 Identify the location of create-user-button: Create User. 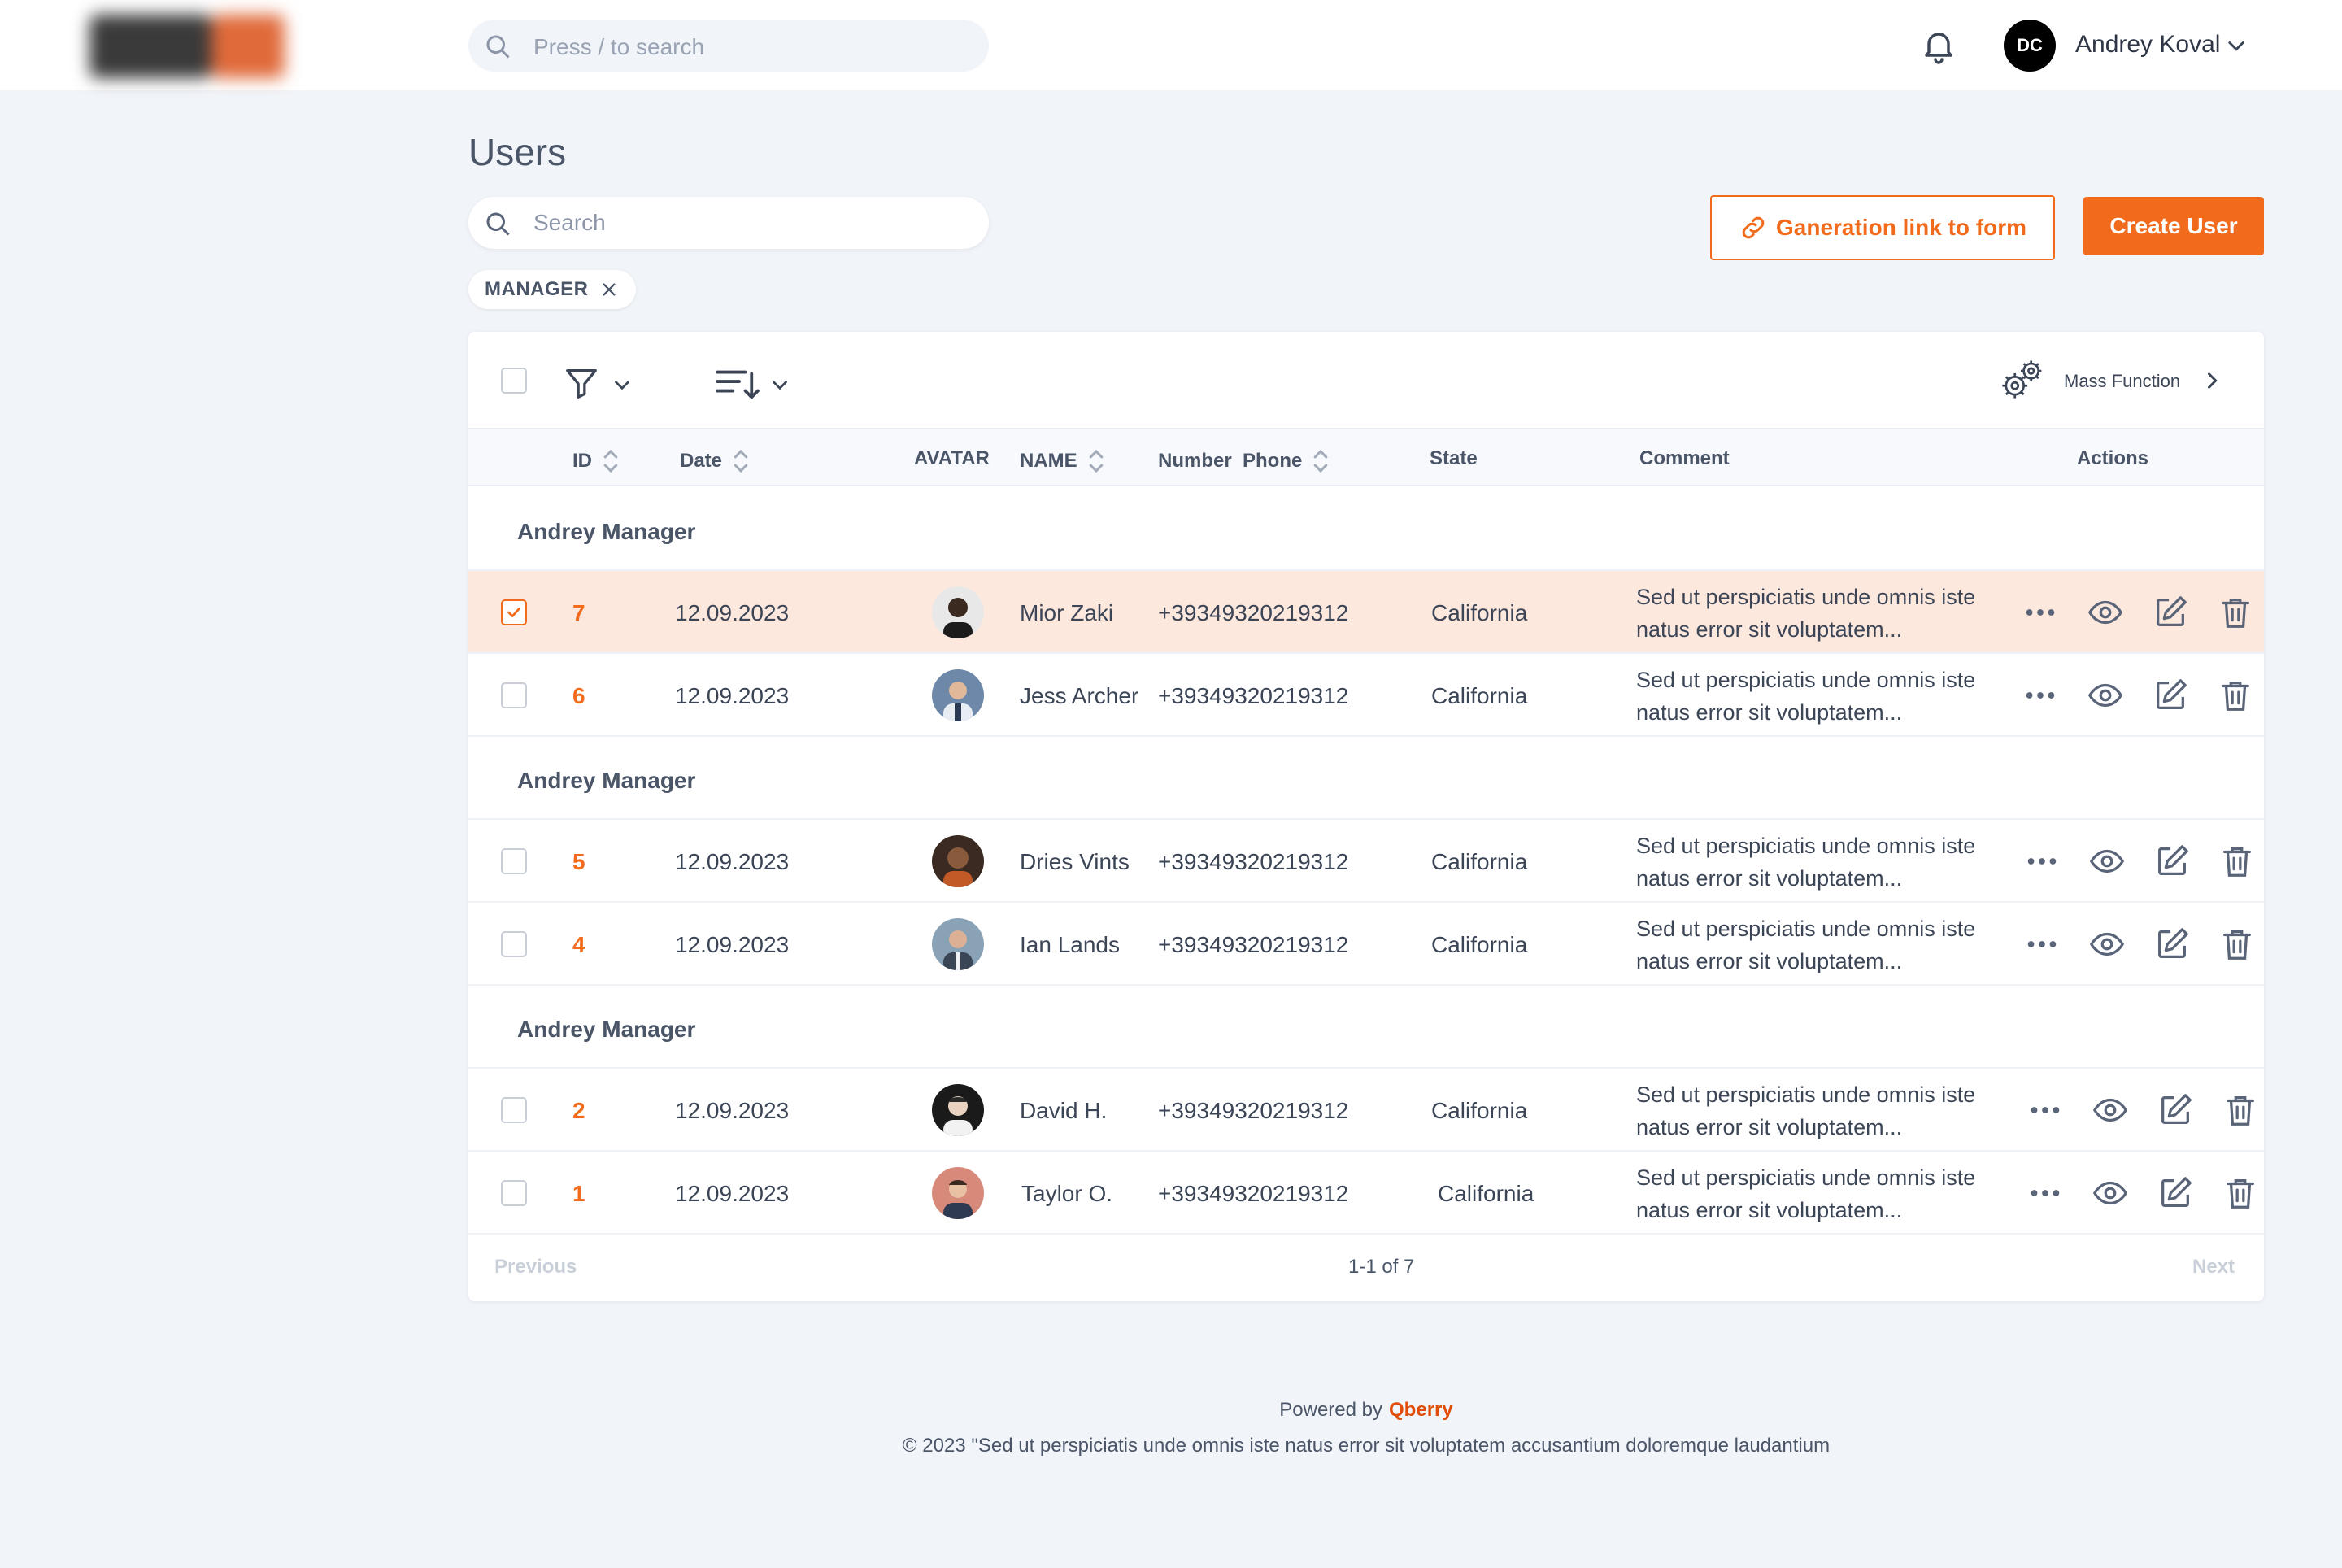
(2173, 226).